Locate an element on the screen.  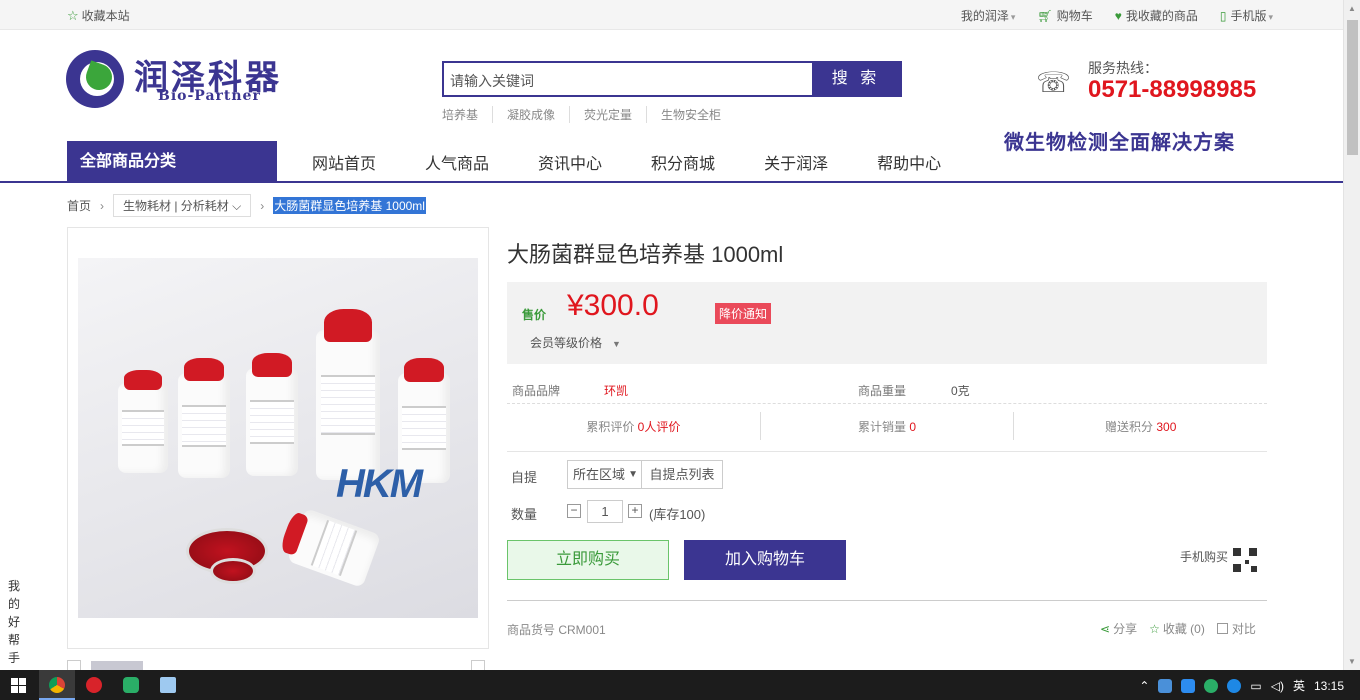
member-price-dropdown: 会员等级价格 ▼ is located at coordinates (575, 342).